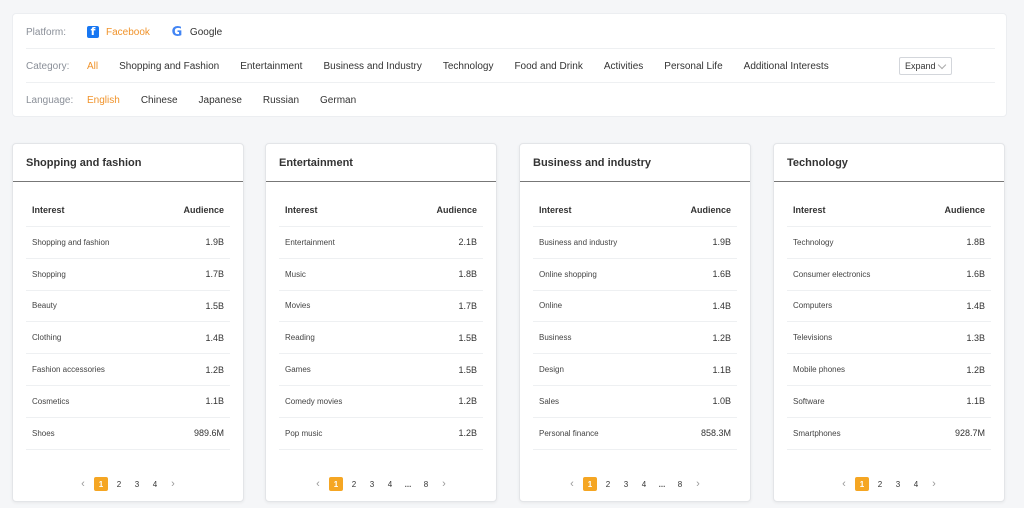 The width and height of the screenshot is (1024, 508). I want to click on category-option-entertainment: Entertainment, so click(271, 66).